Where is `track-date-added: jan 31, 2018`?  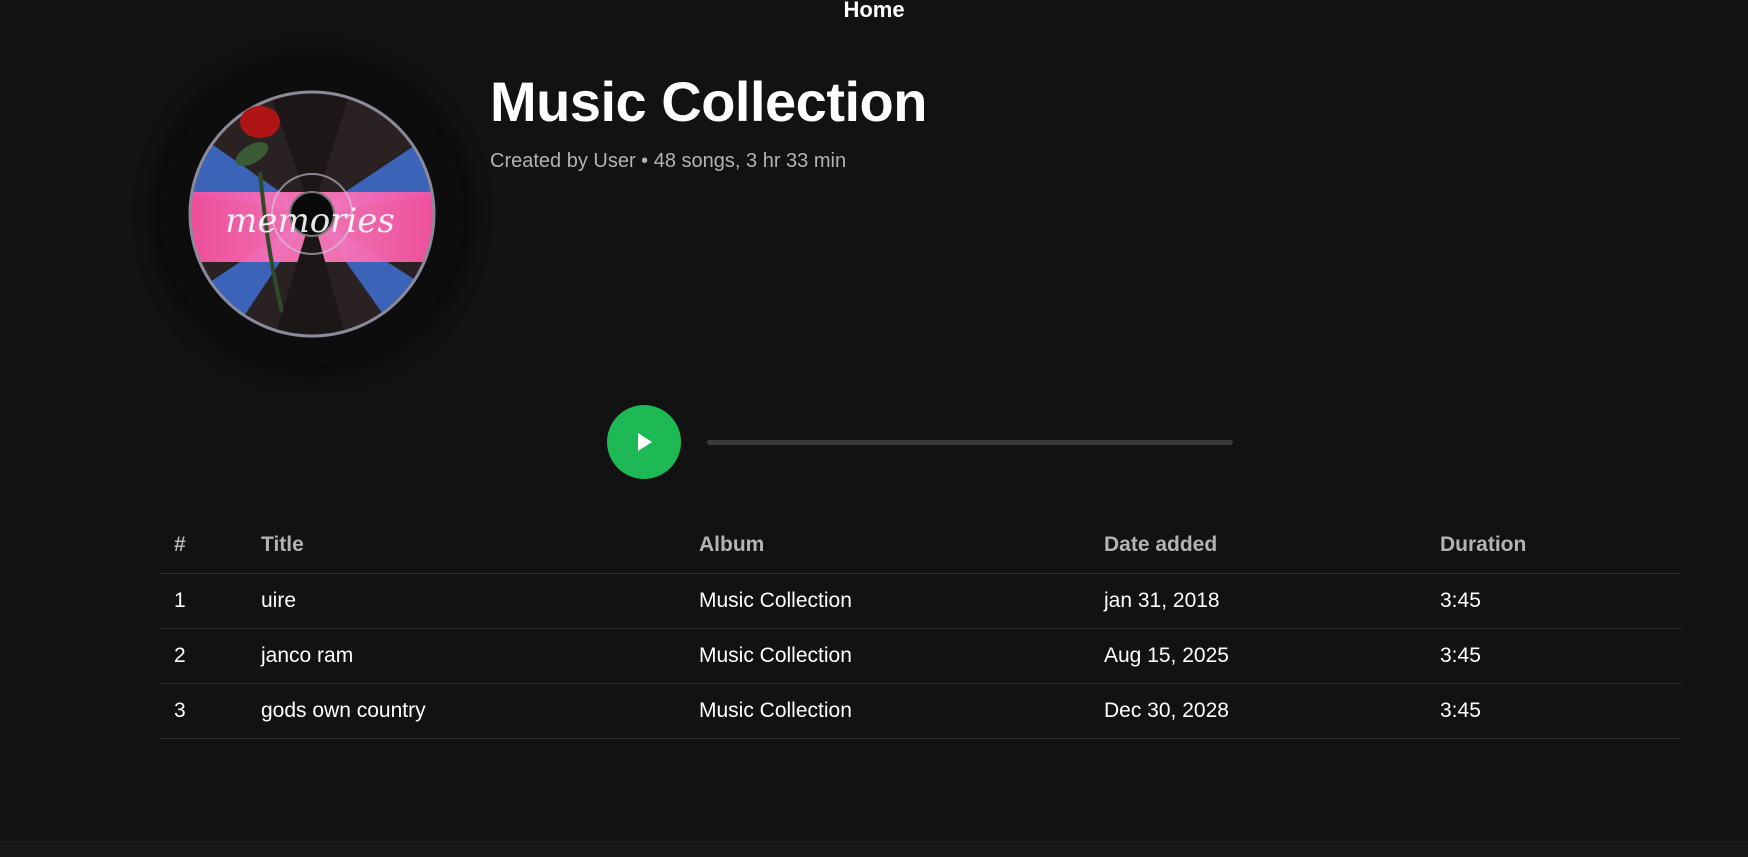
track-date-added: jan 31, 2018 is located at coordinates (1258, 601).